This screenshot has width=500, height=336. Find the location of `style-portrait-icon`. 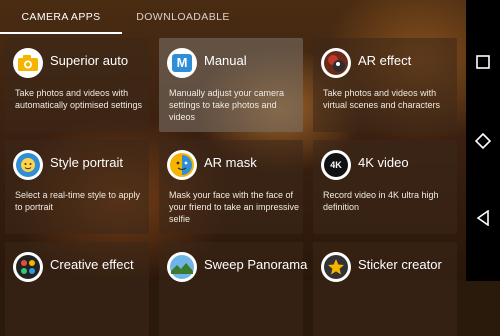

style-portrait-icon is located at coordinates (28, 165).